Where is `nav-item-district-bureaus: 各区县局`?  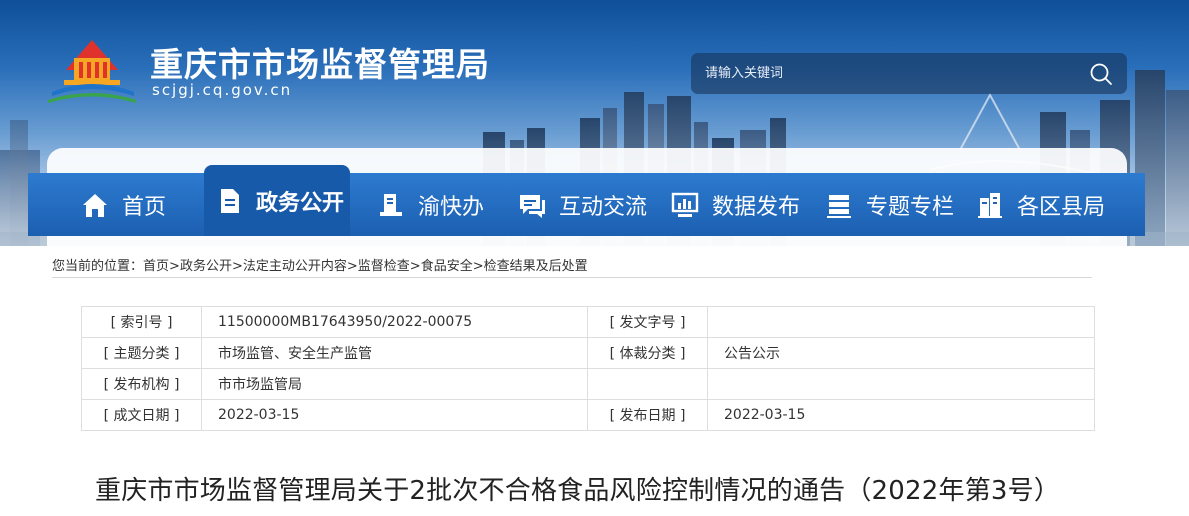
nav-item-district-bureaus: 各区县局 is located at coordinates (1040, 204).